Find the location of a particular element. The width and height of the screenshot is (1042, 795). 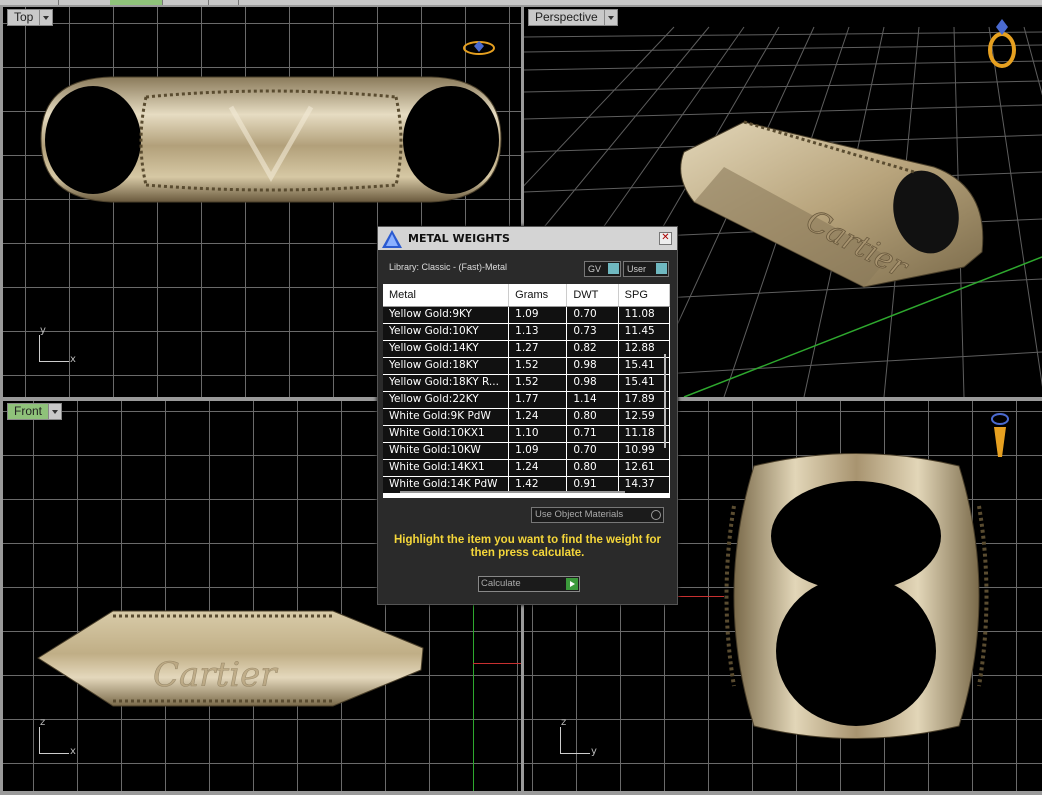

front-green-axis is located at coordinates (473, 696).